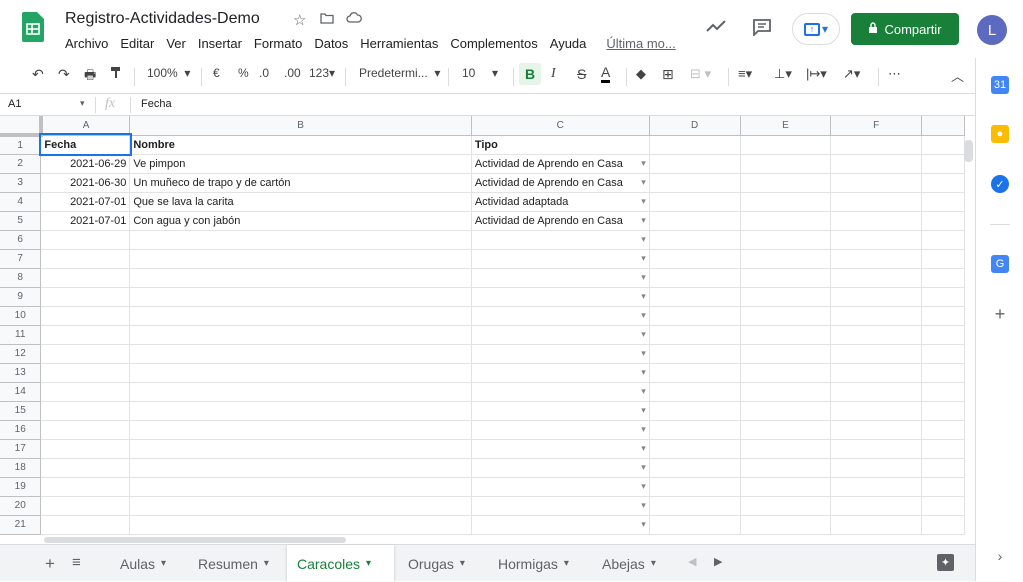 This screenshot has width=1023, height=582. I want to click on row-header: 17, so click(21, 449).